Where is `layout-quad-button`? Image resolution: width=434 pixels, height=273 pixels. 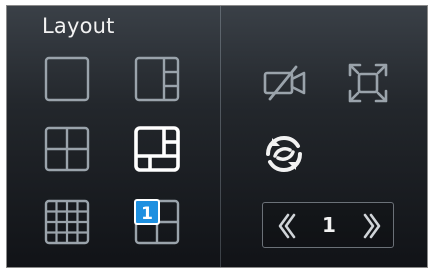 layout-quad-button is located at coordinates (67, 149).